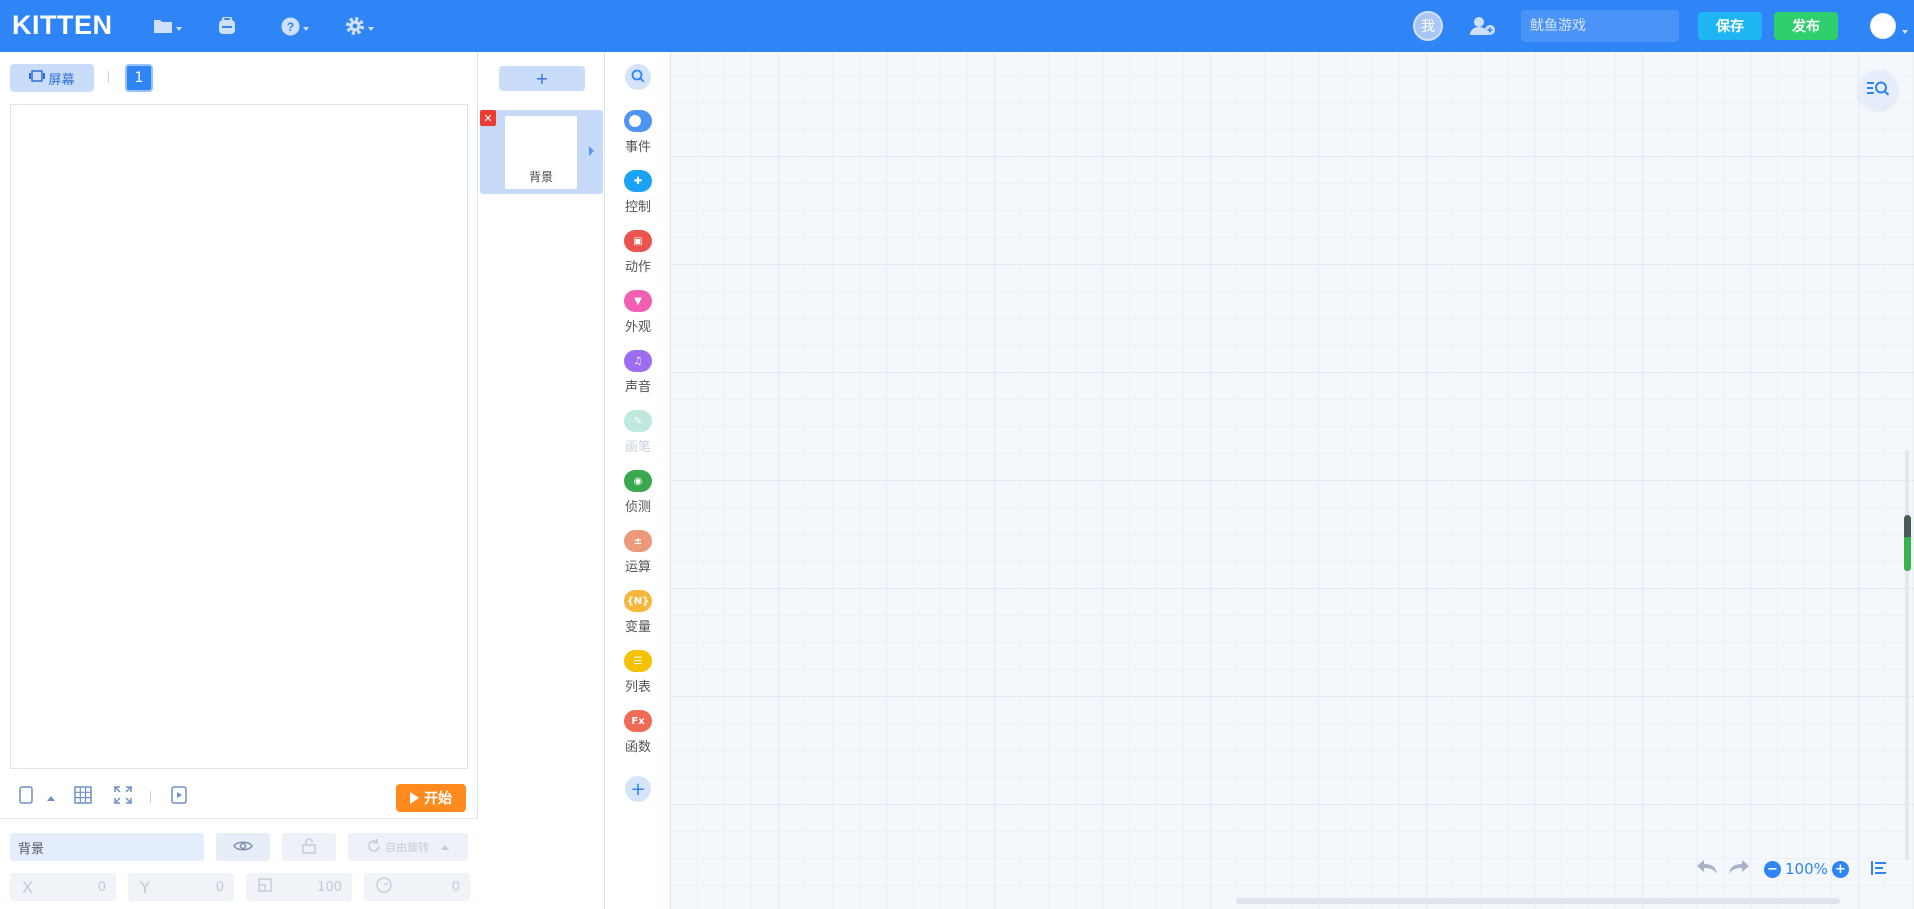 This screenshot has width=1914, height=909. Describe the element at coordinates (438, 799) in the screenshot. I see `start-button-label: 开始` at that location.